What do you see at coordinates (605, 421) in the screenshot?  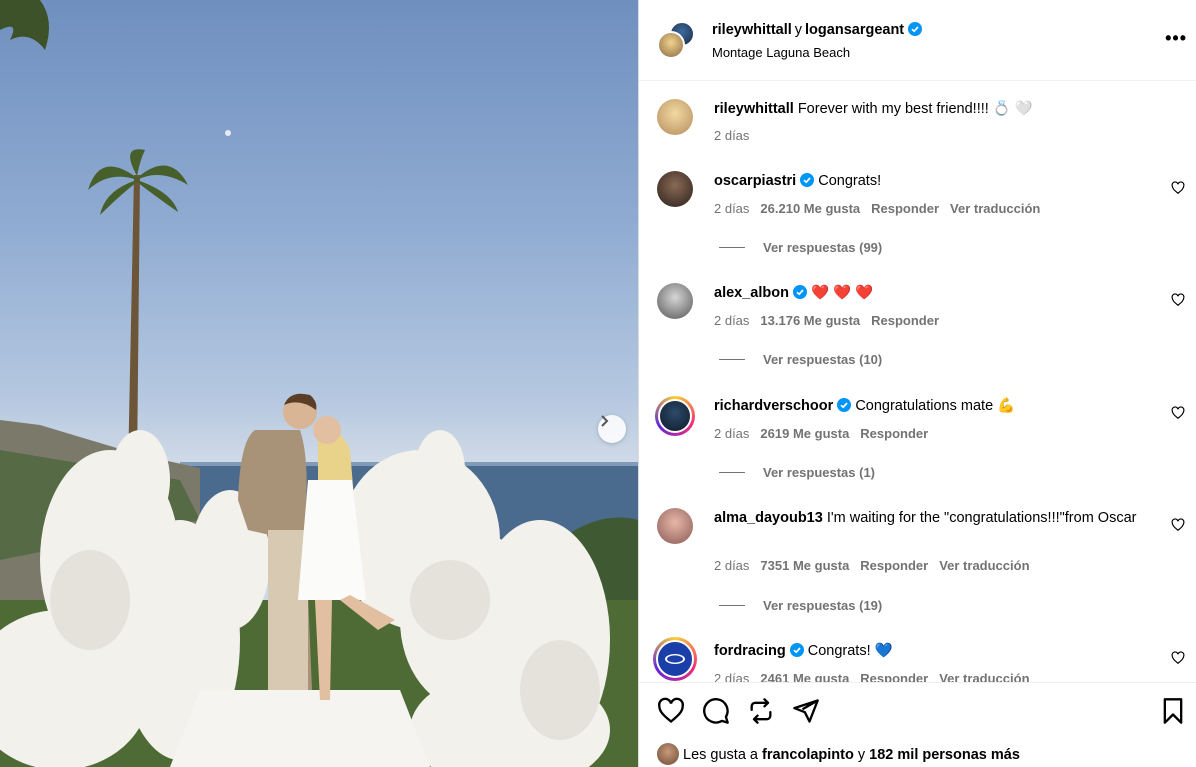 I see `chevron-right-icon` at bounding box center [605, 421].